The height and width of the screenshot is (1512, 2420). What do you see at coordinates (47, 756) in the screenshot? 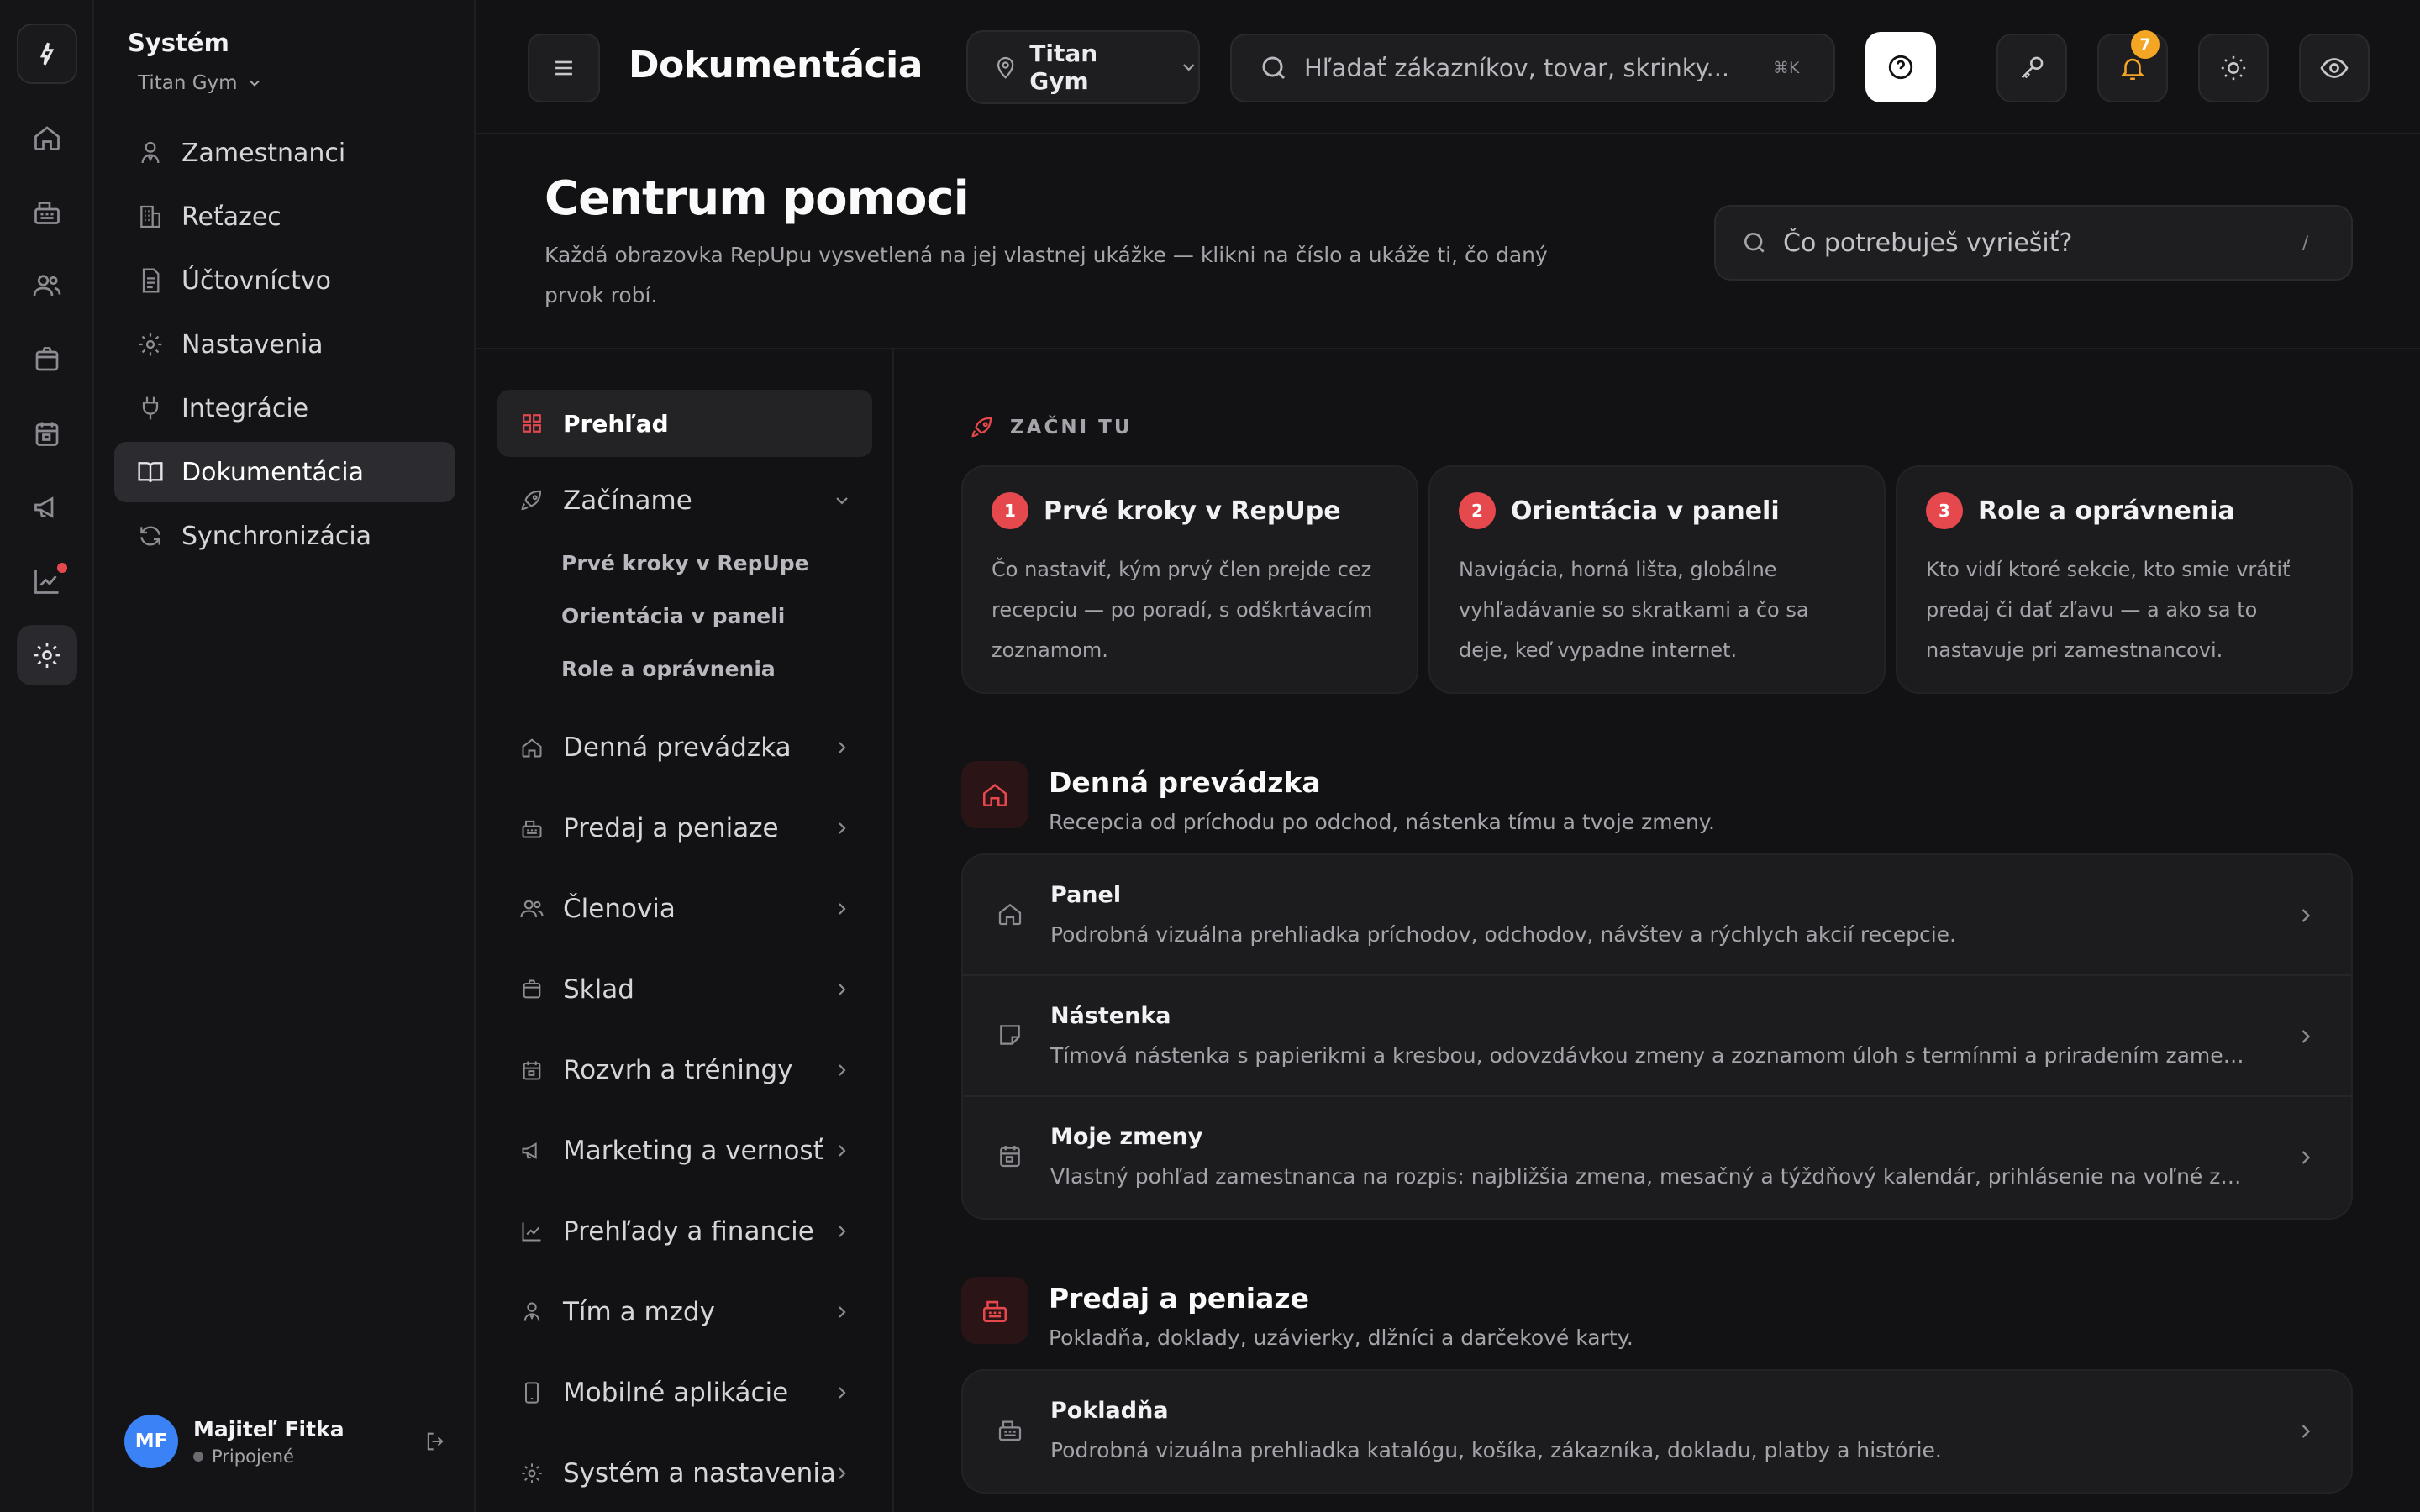
I see `icon-rail` at bounding box center [47, 756].